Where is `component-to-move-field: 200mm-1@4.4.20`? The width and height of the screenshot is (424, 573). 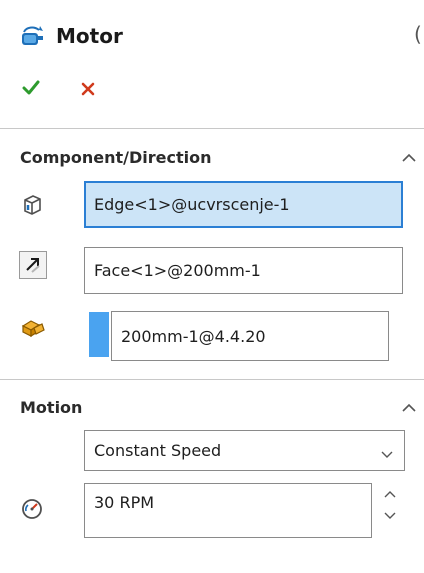
component-to-move-field: 200mm-1@4.4.20 is located at coordinates (250, 336).